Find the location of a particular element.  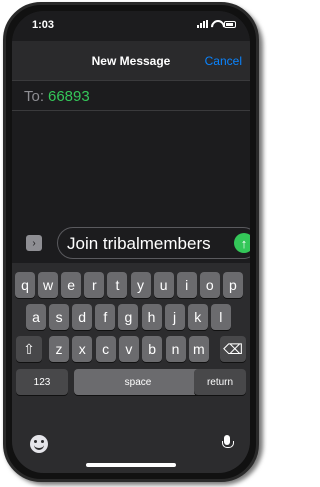

key-f: f is located at coordinates (105, 317).